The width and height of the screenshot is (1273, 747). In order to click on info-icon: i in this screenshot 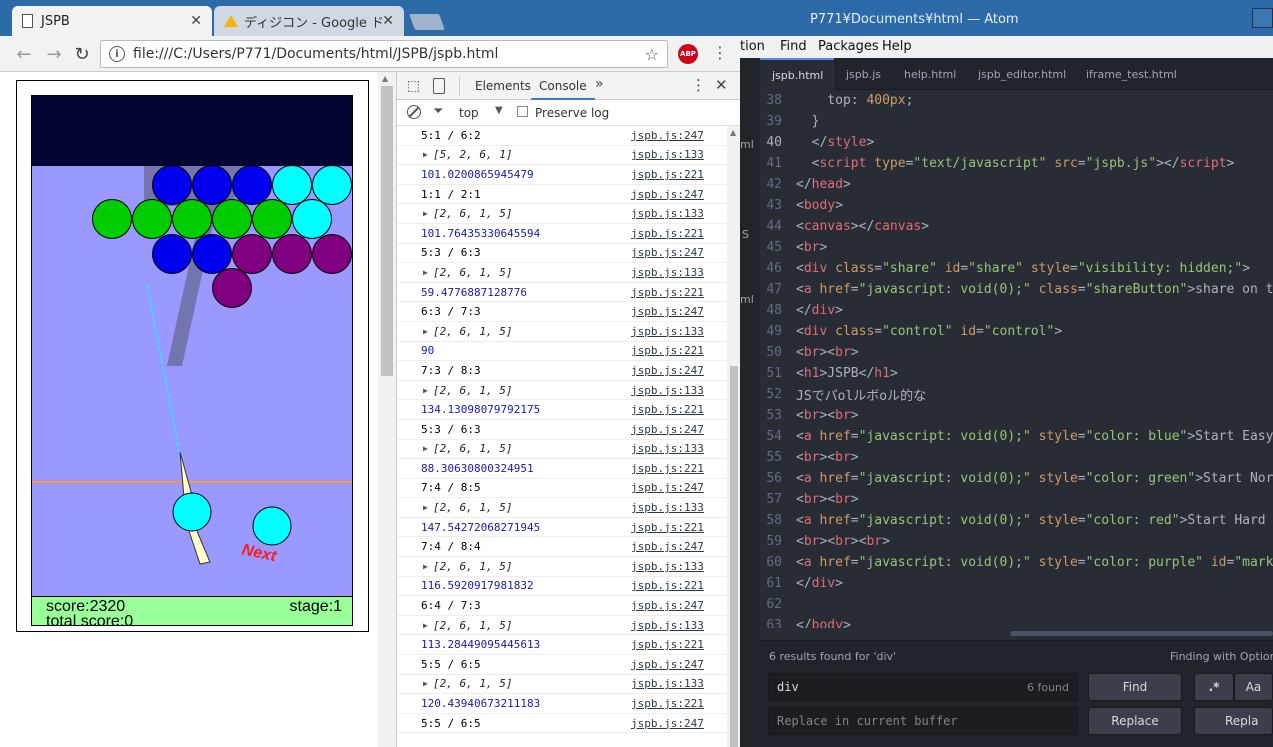, I will do `click(117, 54)`.